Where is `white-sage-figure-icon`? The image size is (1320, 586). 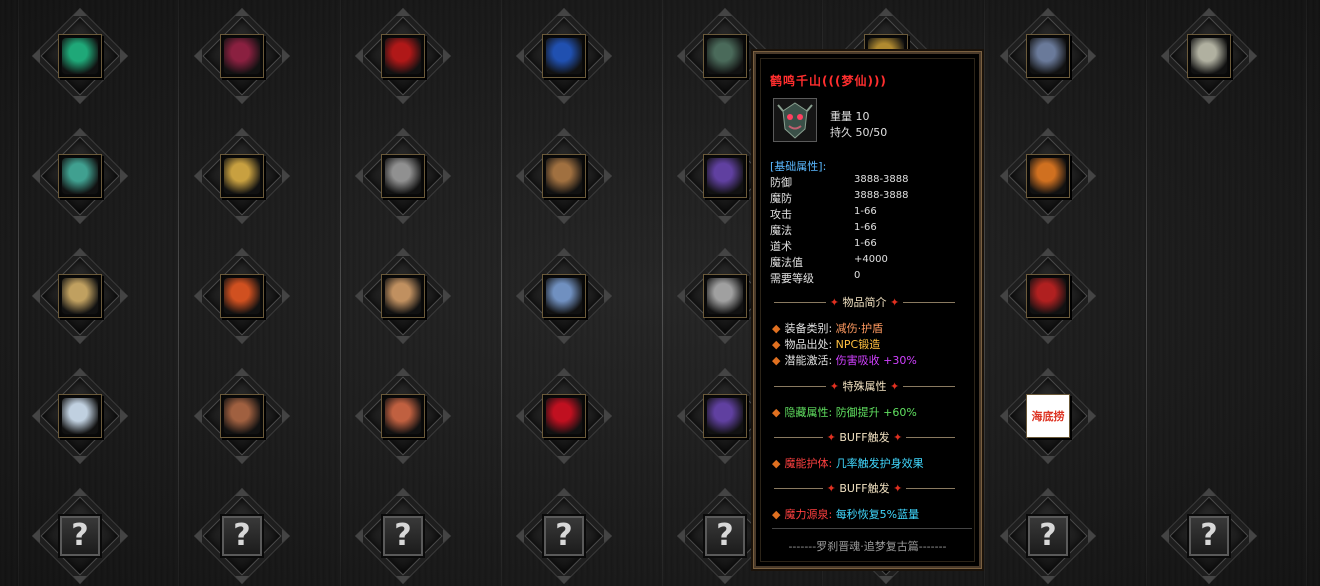
white-sage-figure-icon is located at coordinates (80, 416).